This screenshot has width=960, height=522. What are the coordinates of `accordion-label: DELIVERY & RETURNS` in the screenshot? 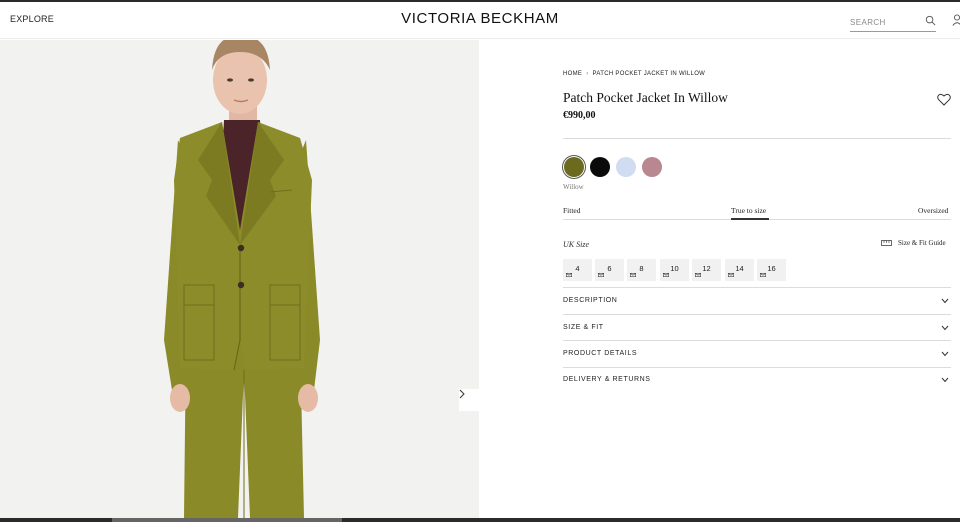 It's located at (607, 379).